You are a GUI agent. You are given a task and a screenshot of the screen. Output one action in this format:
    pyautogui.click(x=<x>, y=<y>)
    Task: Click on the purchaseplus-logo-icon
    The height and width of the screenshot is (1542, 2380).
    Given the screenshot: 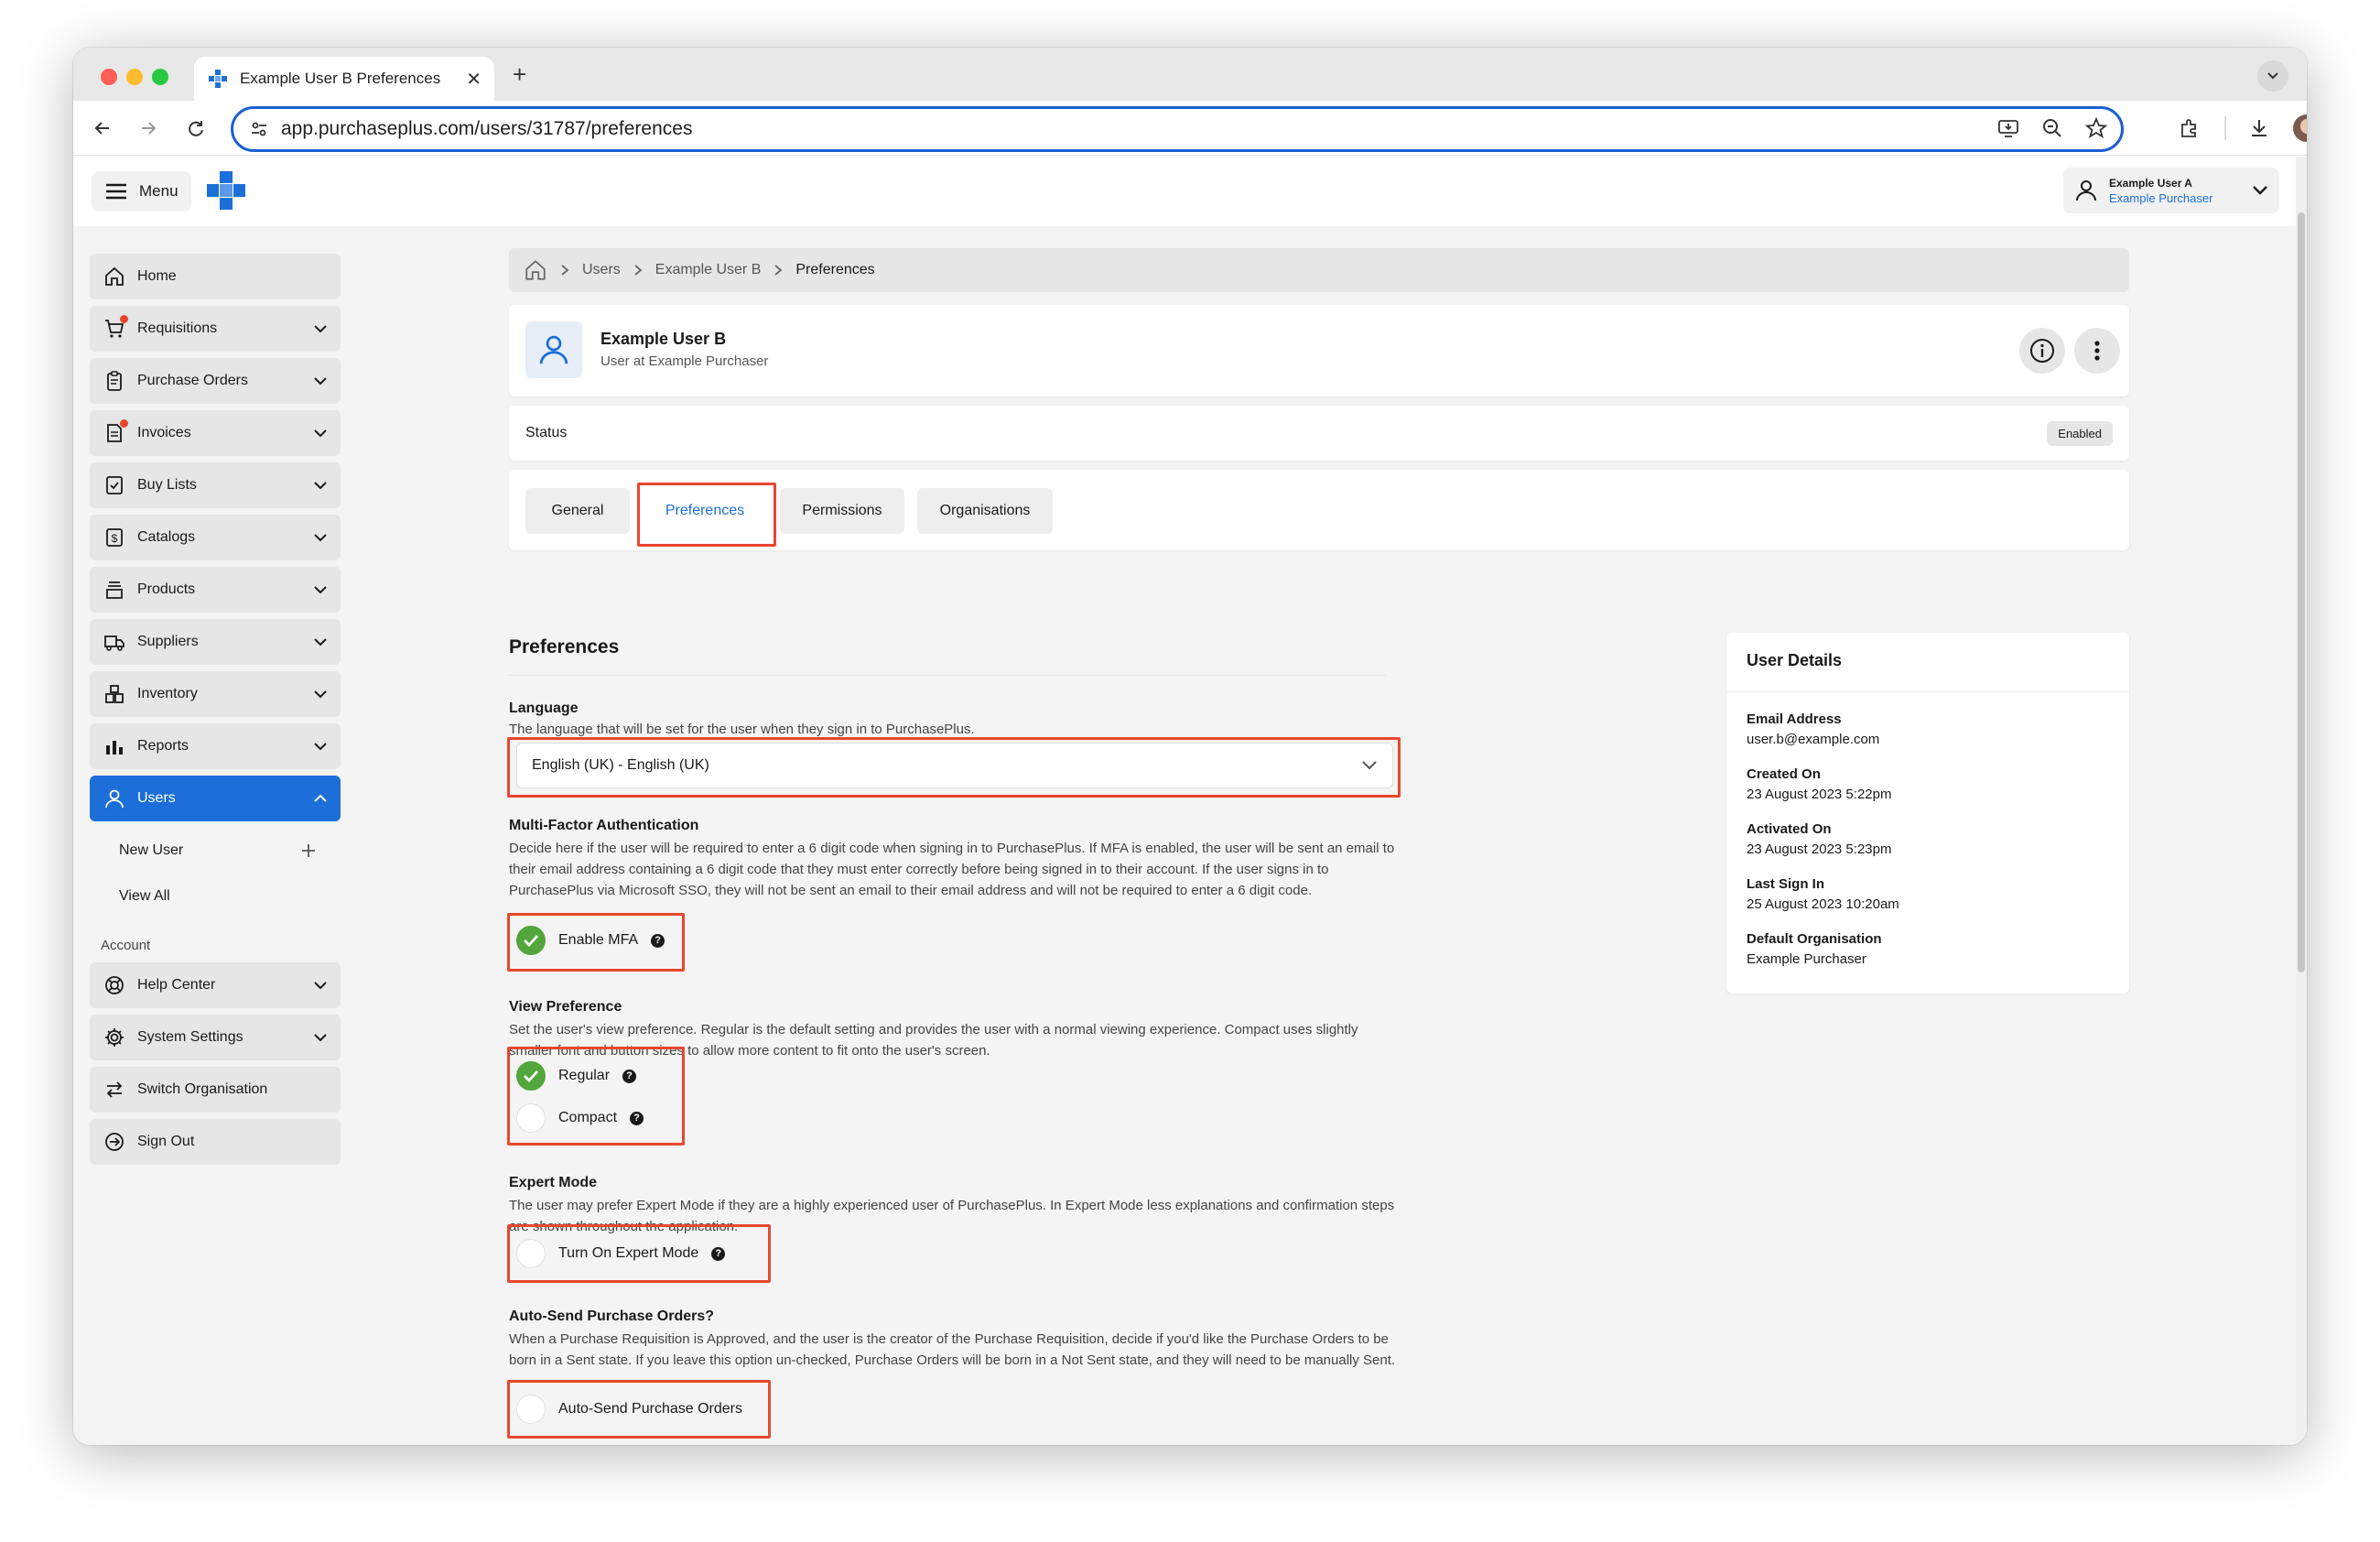 What is the action you would take?
    pyautogui.click(x=226, y=190)
    